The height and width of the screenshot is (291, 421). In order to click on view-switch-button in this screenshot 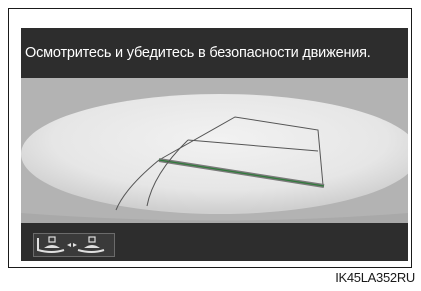, I will do `click(74, 245)`.